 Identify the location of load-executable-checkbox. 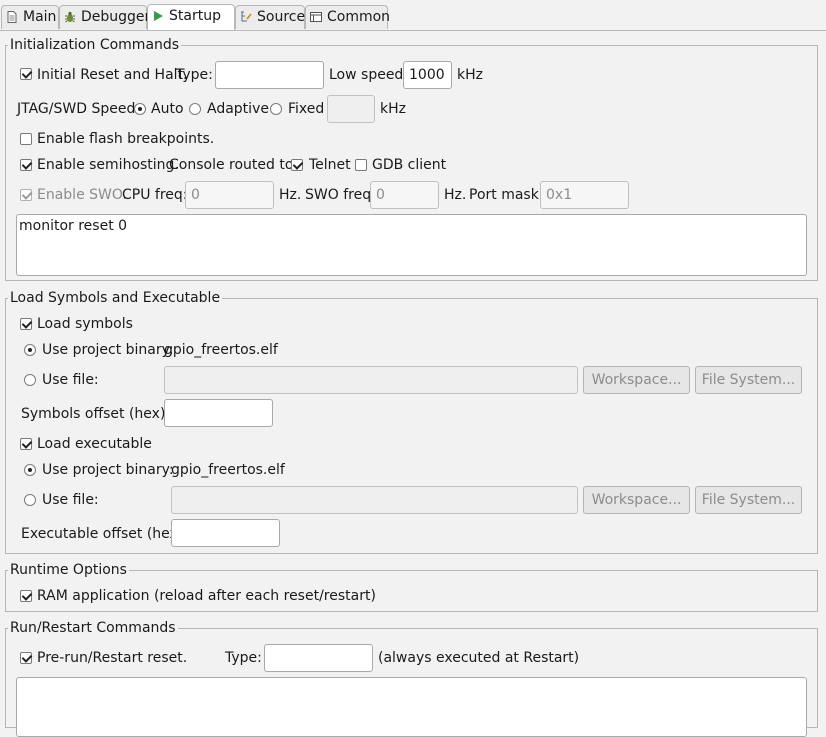
(26, 444).